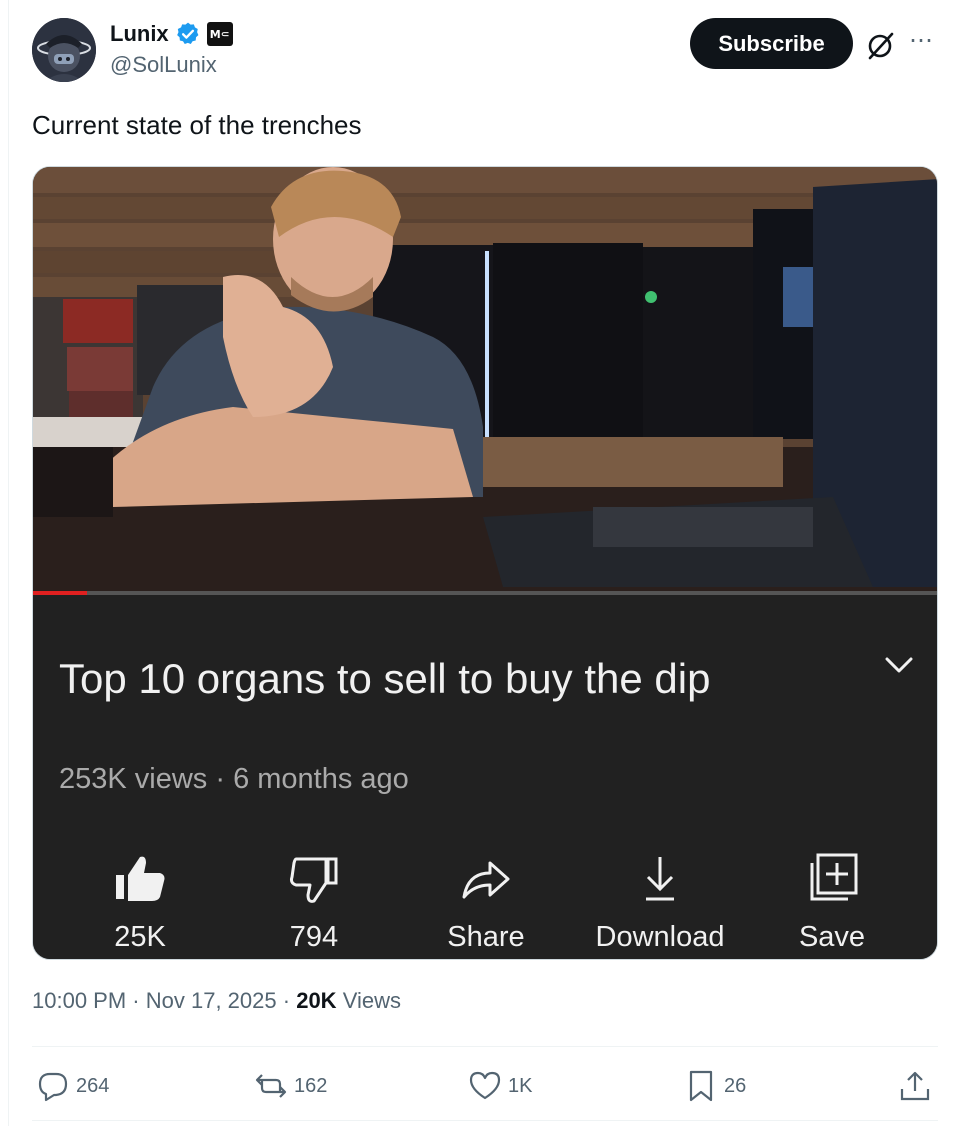 The height and width of the screenshot is (1126, 964). What do you see at coordinates (140, 878) in the screenshot?
I see `thumbs-up-icon` at bounding box center [140, 878].